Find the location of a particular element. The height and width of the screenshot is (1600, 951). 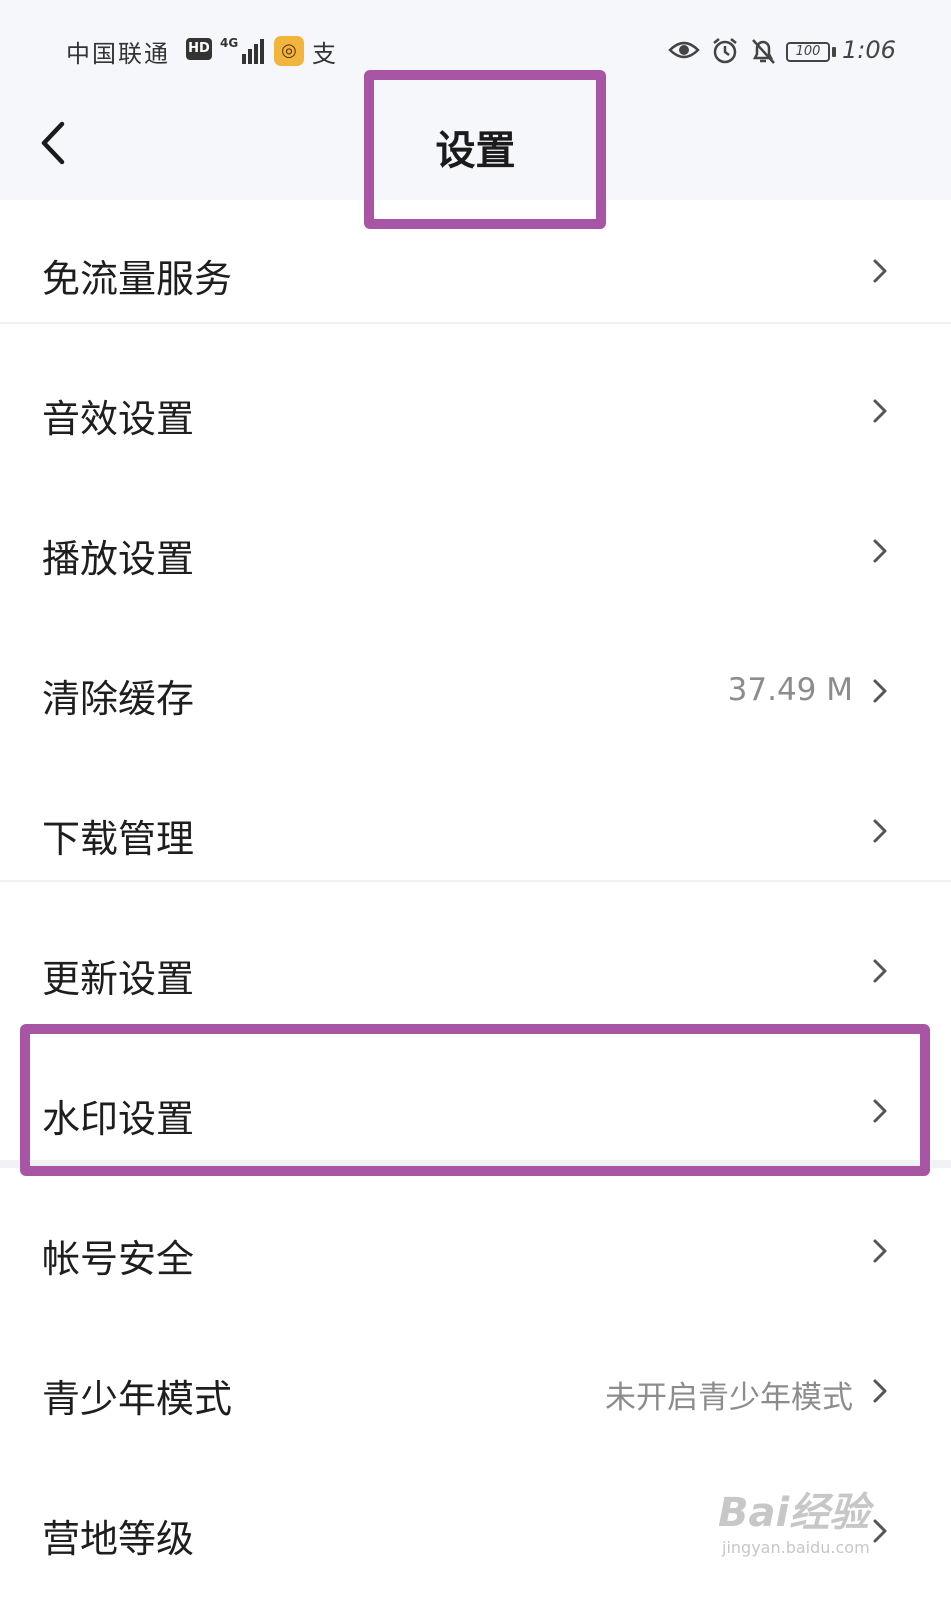

settings-row-free-data: 免流量服务 is located at coordinates (475, 270).